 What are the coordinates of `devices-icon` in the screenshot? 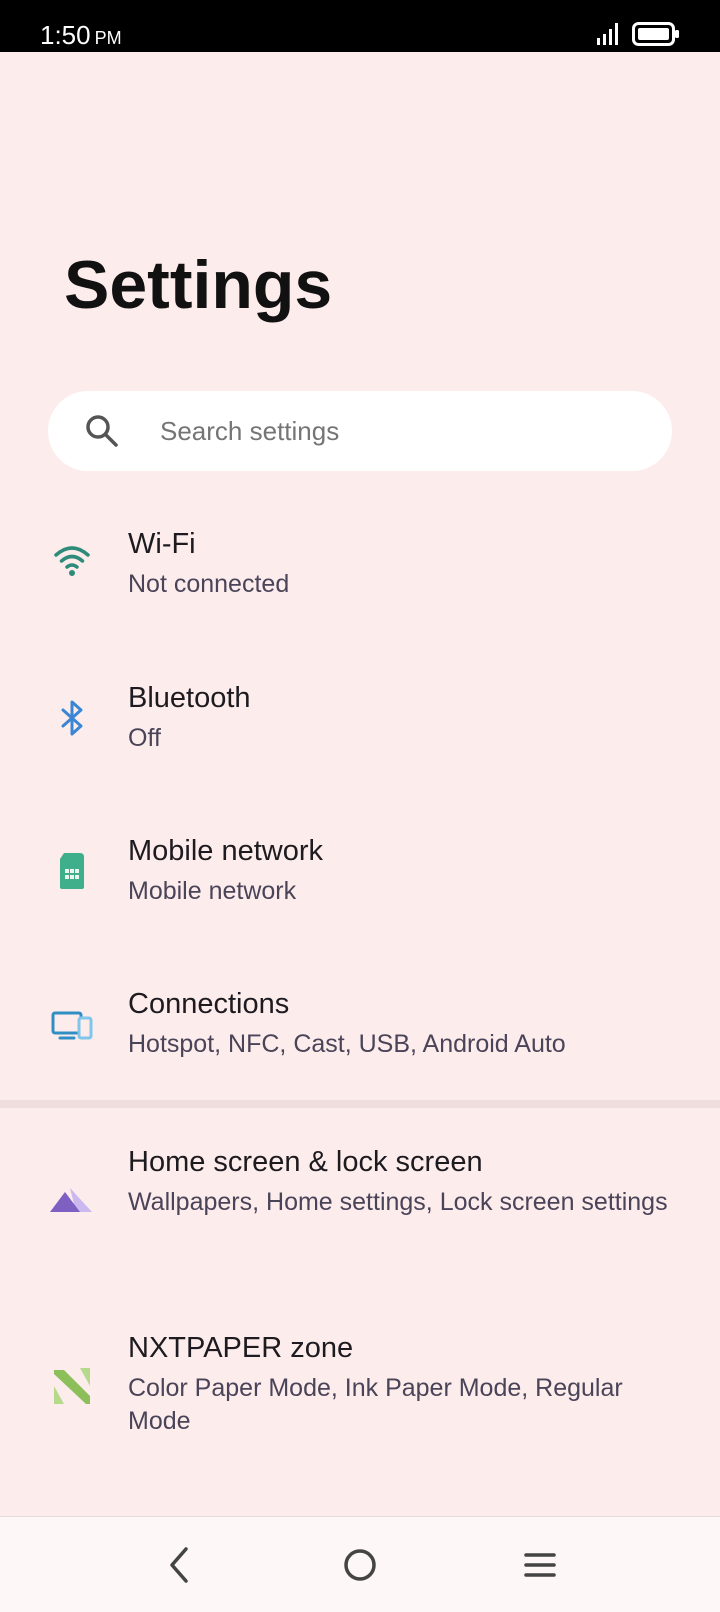 It's located at (72, 1025).